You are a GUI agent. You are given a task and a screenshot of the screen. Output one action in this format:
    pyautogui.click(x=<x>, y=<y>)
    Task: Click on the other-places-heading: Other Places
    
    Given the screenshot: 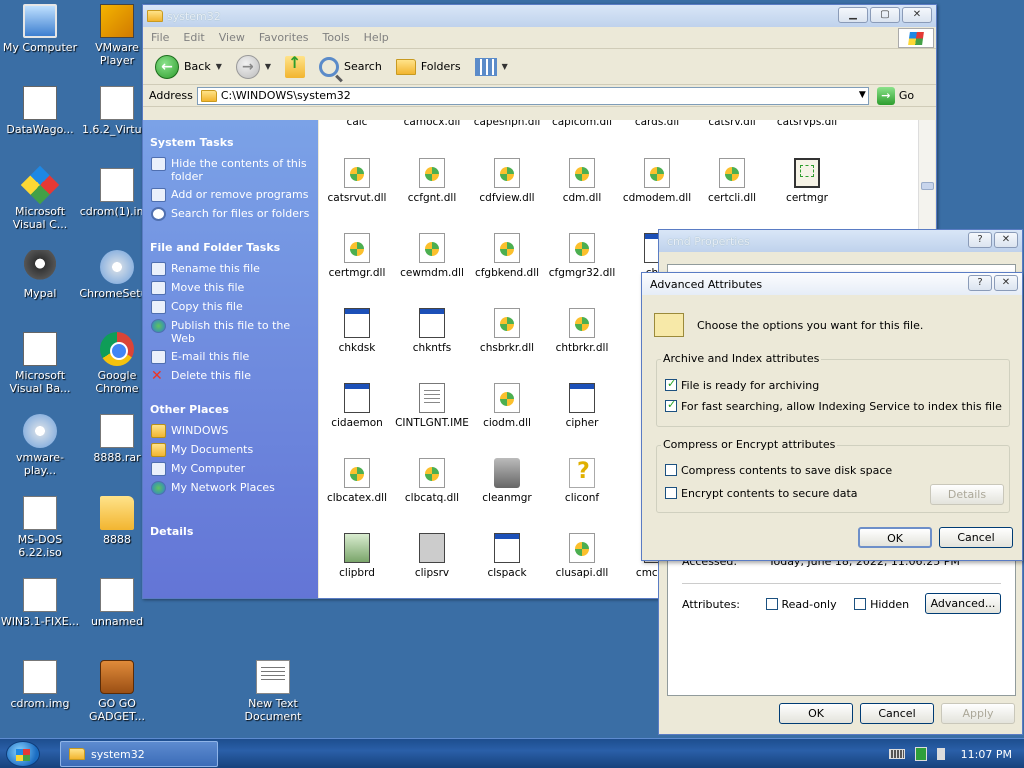 What is the action you would take?
    pyautogui.click(x=231, y=409)
    